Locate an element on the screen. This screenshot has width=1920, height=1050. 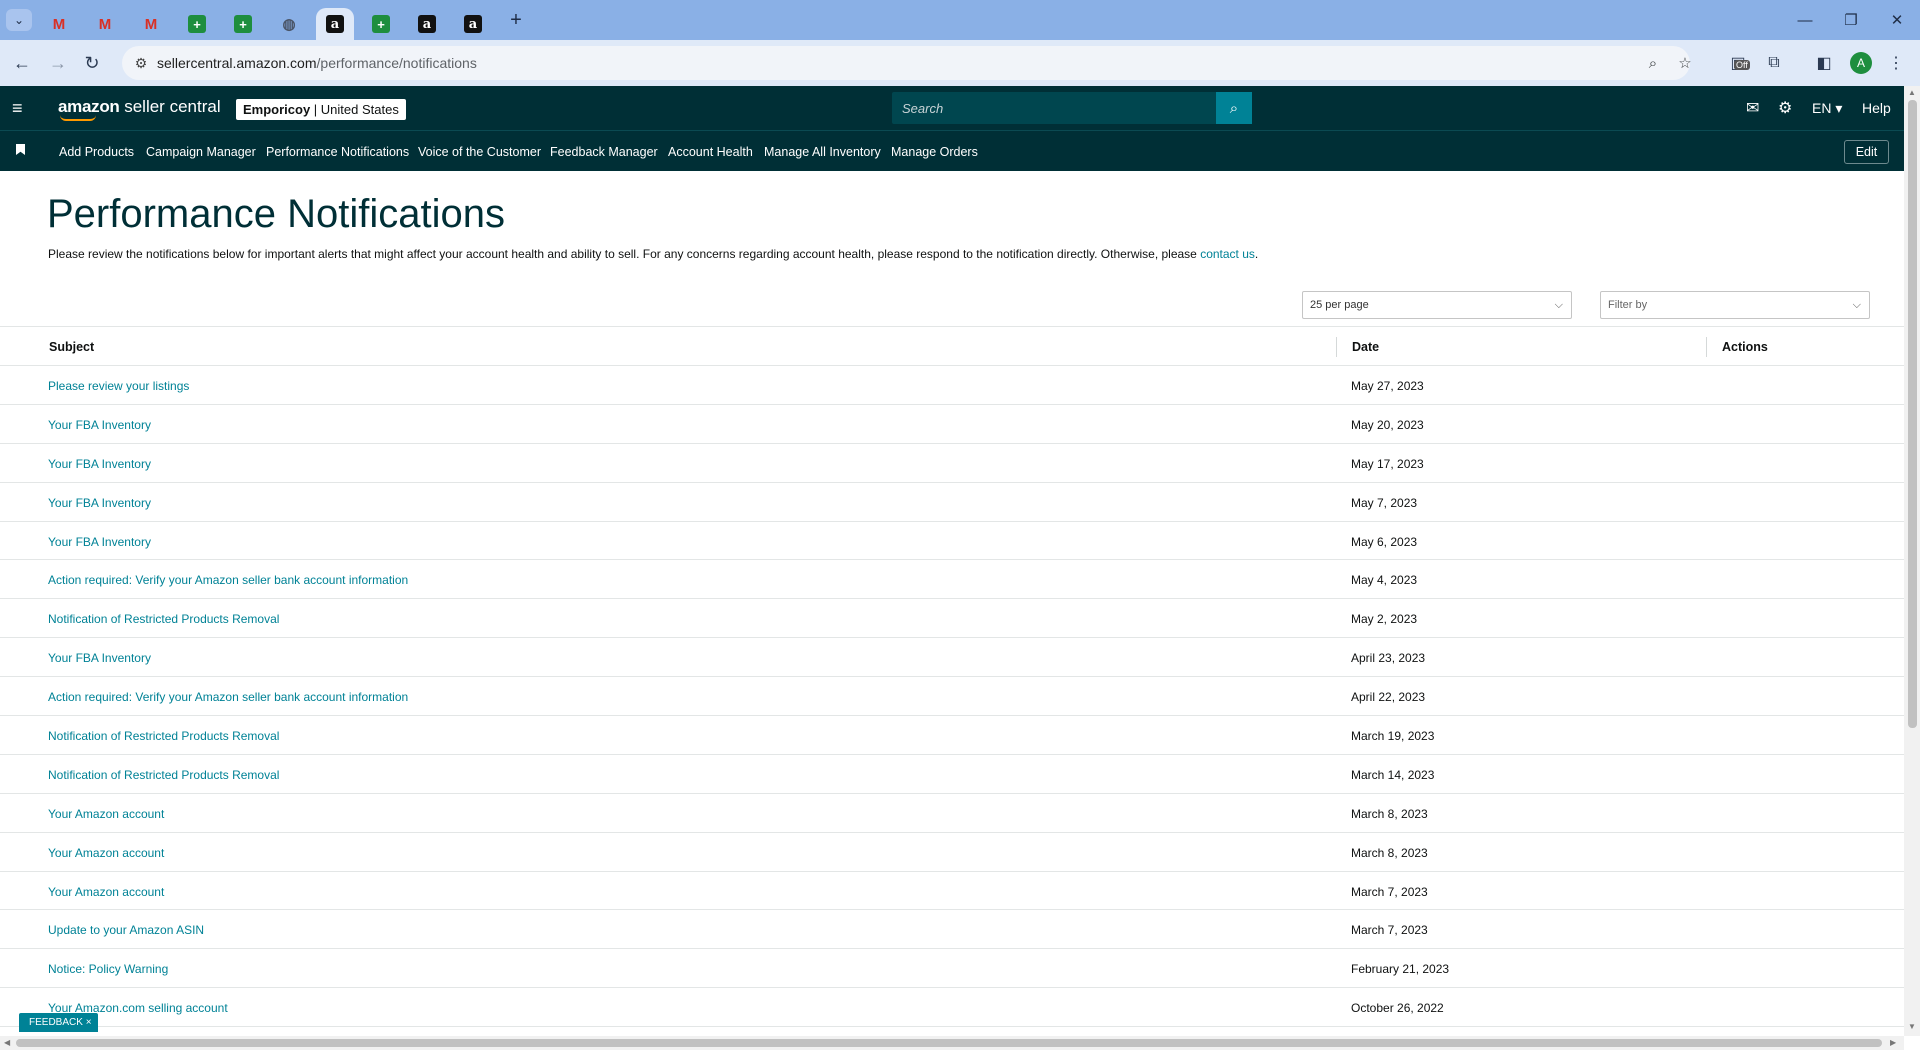
table-row: Your FBA Inventory May 6, 2023 is located at coordinates (952, 541).